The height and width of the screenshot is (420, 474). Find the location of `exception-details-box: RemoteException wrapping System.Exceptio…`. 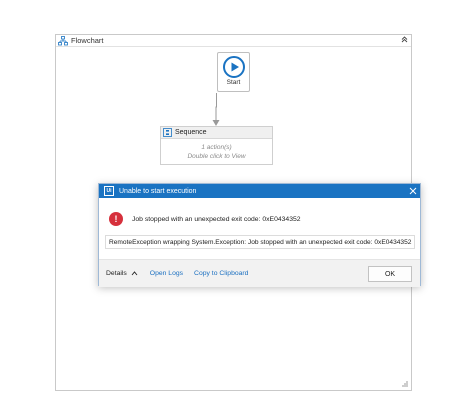

exception-details-box: RemoteException wrapping System.Exceptio… is located at coordinates (260, 242).